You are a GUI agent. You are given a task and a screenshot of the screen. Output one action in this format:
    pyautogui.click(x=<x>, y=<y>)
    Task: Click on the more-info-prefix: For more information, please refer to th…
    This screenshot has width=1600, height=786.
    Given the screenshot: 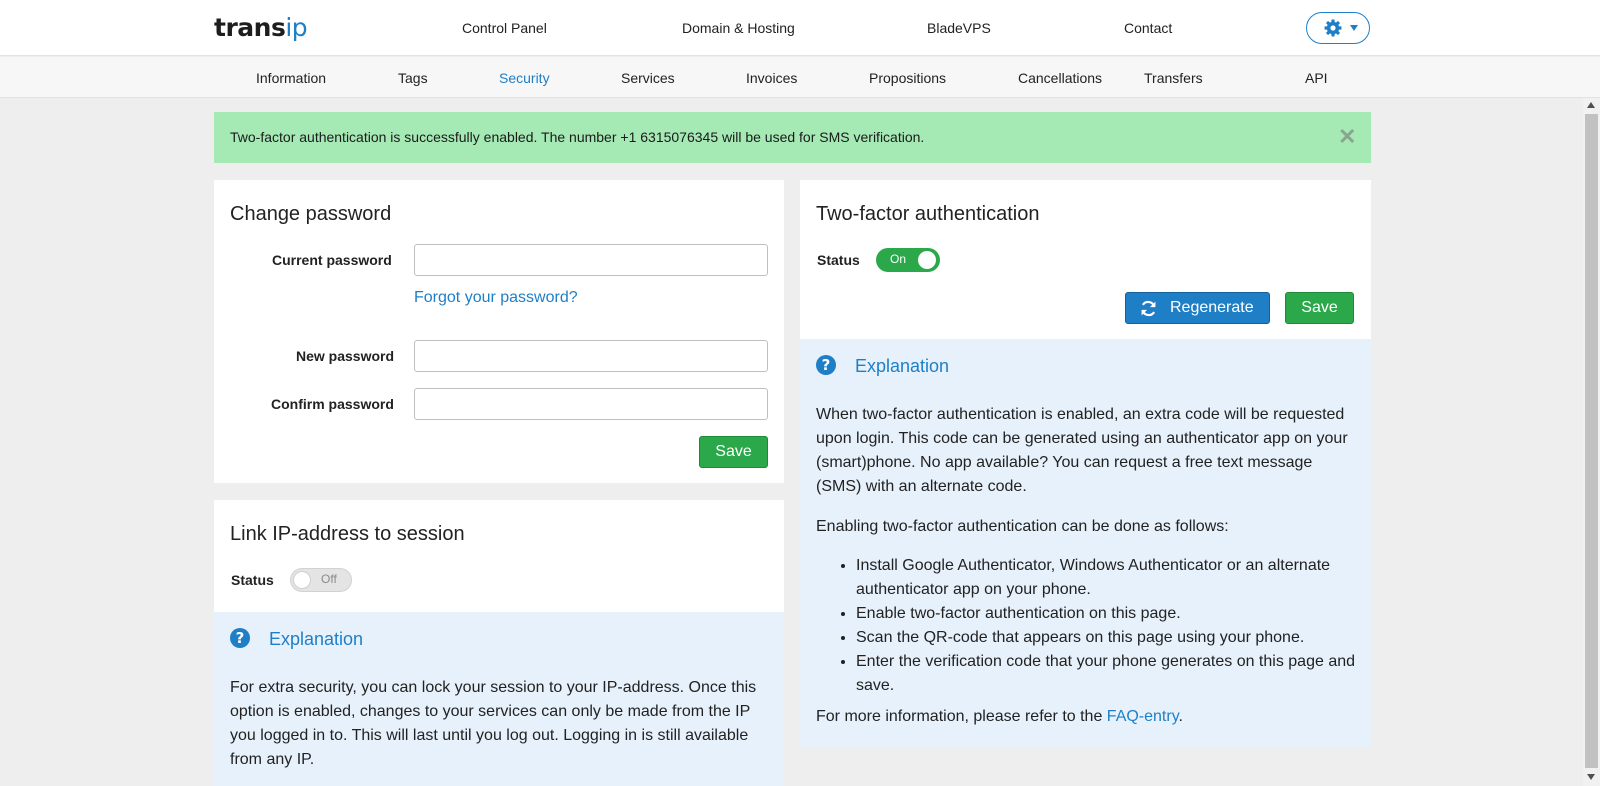 What is the action you would take?
    pyautogui.click(x=961, y=716)
    